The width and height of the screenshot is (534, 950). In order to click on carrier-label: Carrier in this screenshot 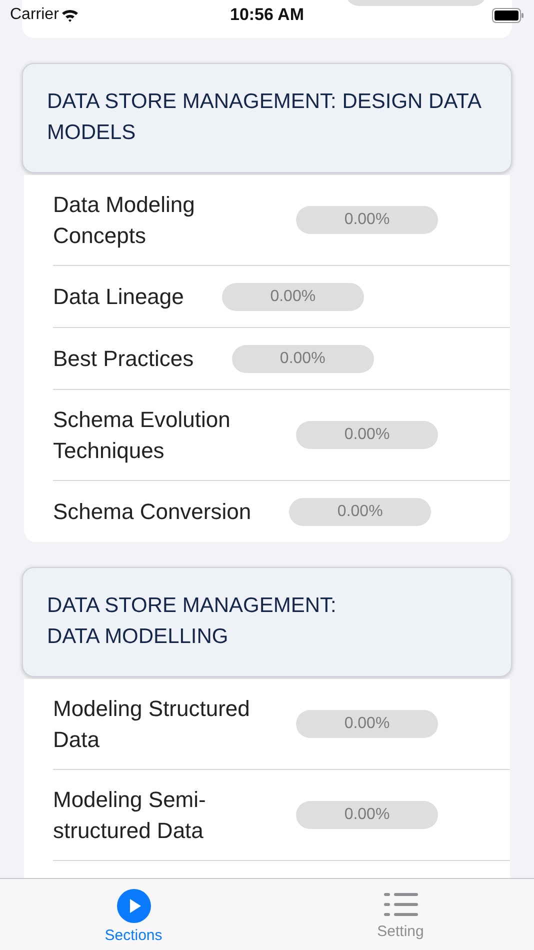, I will do `click(34, 15)`.